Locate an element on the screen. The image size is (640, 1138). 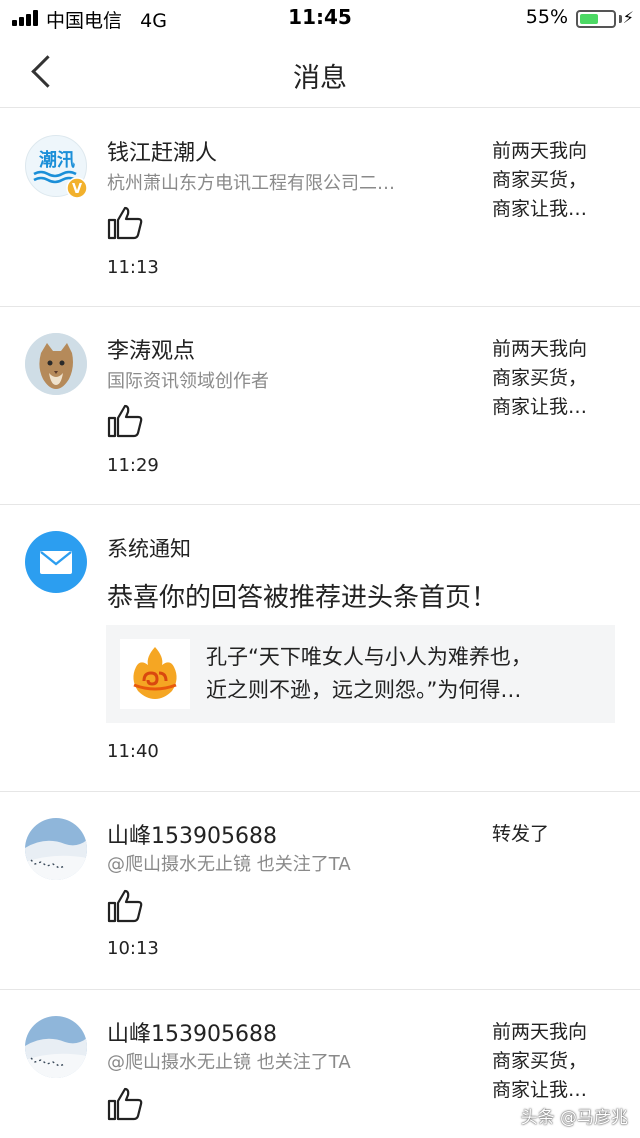
article-thumbnail is located at coordinates (155, 674).